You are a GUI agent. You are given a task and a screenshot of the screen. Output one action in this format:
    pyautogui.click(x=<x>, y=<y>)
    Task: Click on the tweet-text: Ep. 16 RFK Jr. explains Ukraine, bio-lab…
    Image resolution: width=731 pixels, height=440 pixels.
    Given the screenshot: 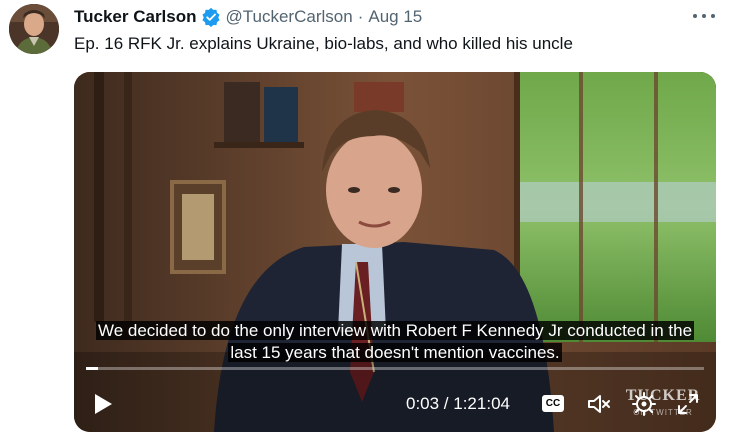 What is the action you would take?
    pyautogui.click(x=323, y=43)
    